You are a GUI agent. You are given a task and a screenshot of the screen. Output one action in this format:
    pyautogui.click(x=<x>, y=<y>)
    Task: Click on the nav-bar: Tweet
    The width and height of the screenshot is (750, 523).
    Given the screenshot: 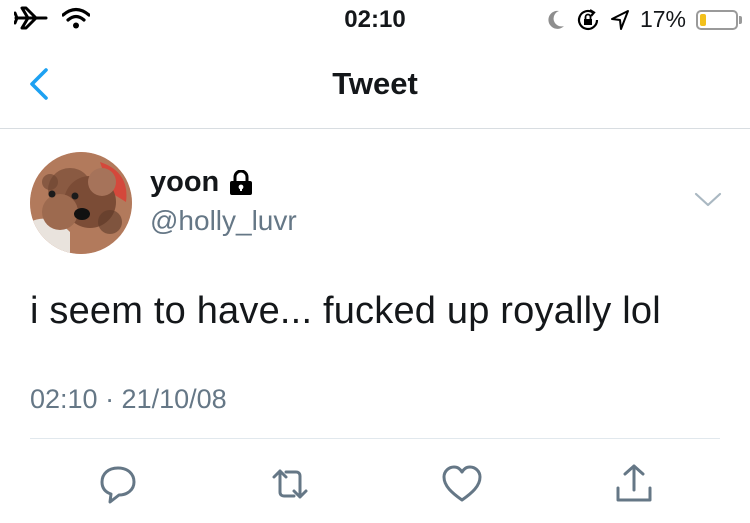 What is the action you would take?
    pyautogui.click(x=375, y=90)
    